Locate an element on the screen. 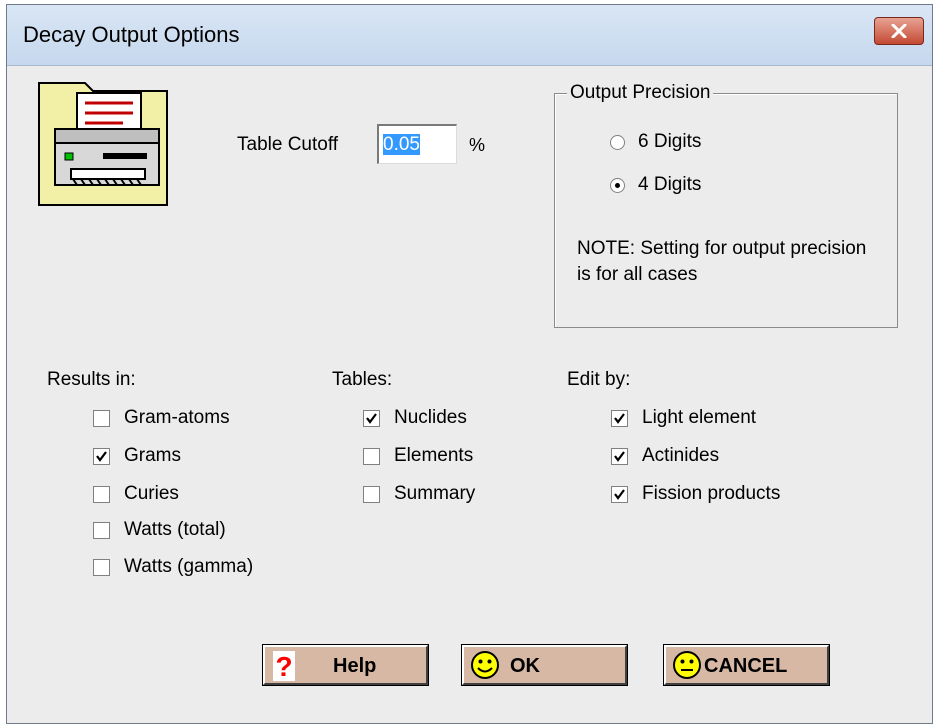 This screenshot has height=724, width=933. radio-6-digits: 6 Digits is located at coordinates (655, 142).